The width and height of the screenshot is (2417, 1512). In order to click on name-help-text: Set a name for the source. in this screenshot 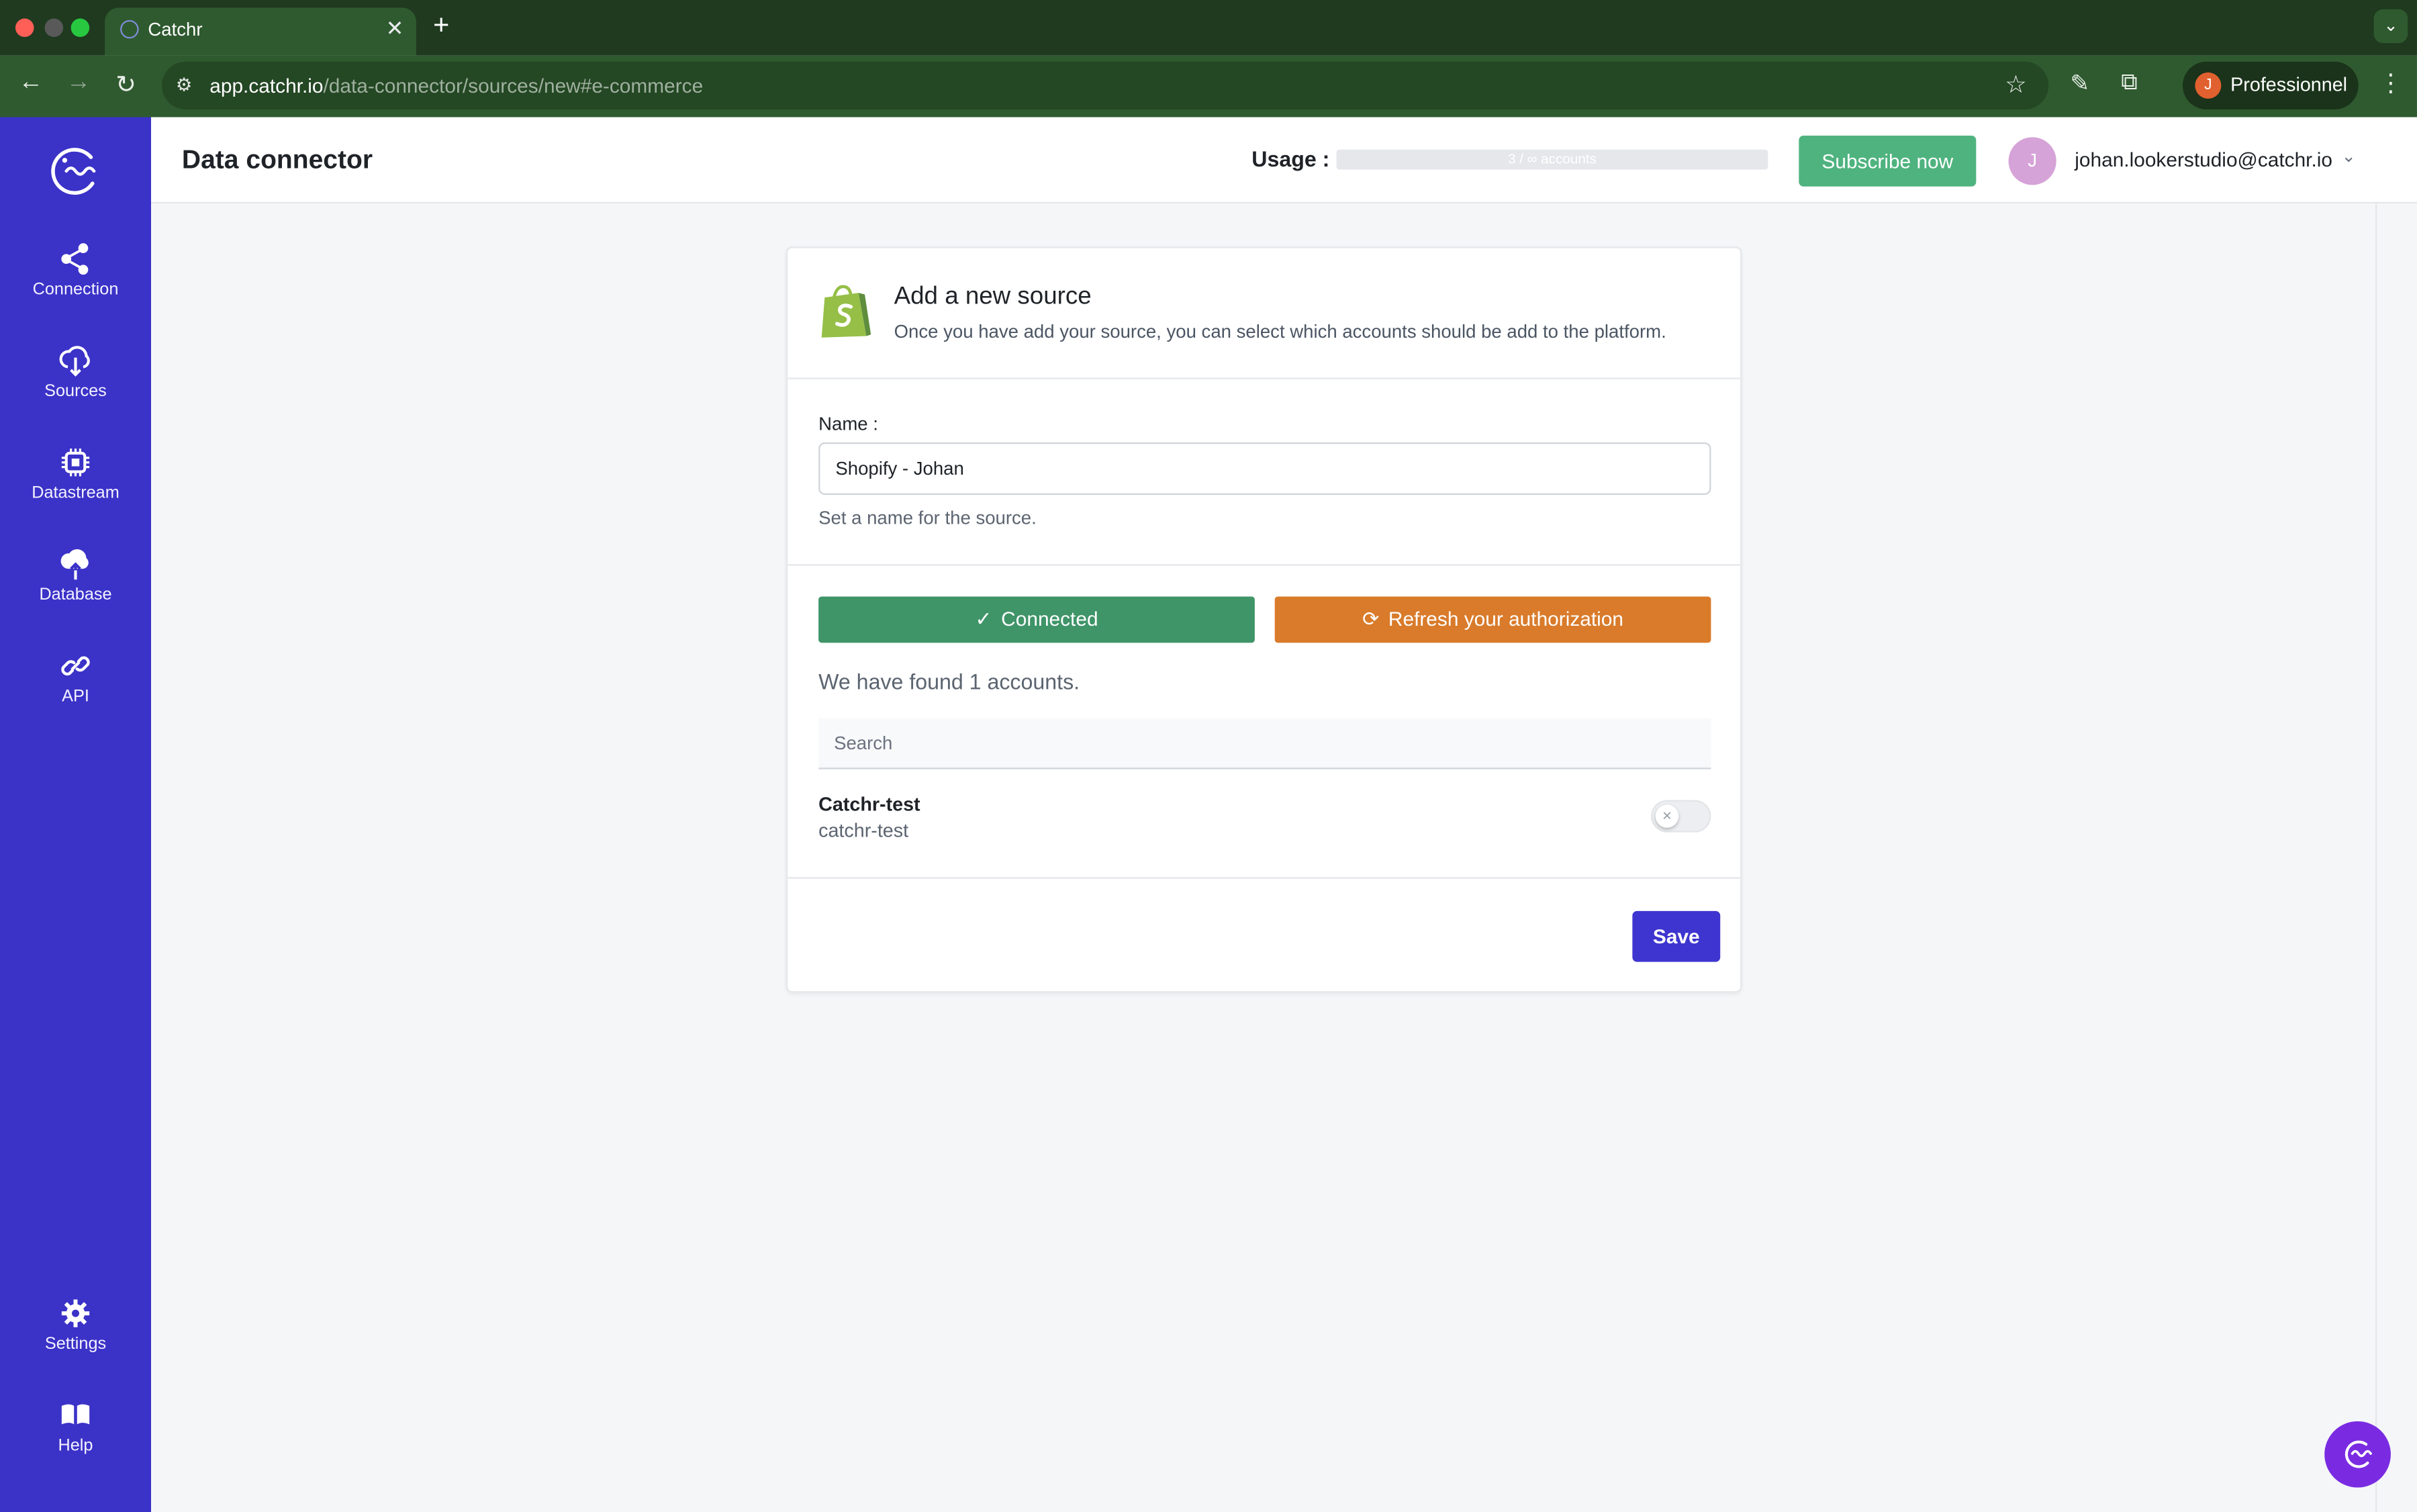, I will do `click(928, 518)`.